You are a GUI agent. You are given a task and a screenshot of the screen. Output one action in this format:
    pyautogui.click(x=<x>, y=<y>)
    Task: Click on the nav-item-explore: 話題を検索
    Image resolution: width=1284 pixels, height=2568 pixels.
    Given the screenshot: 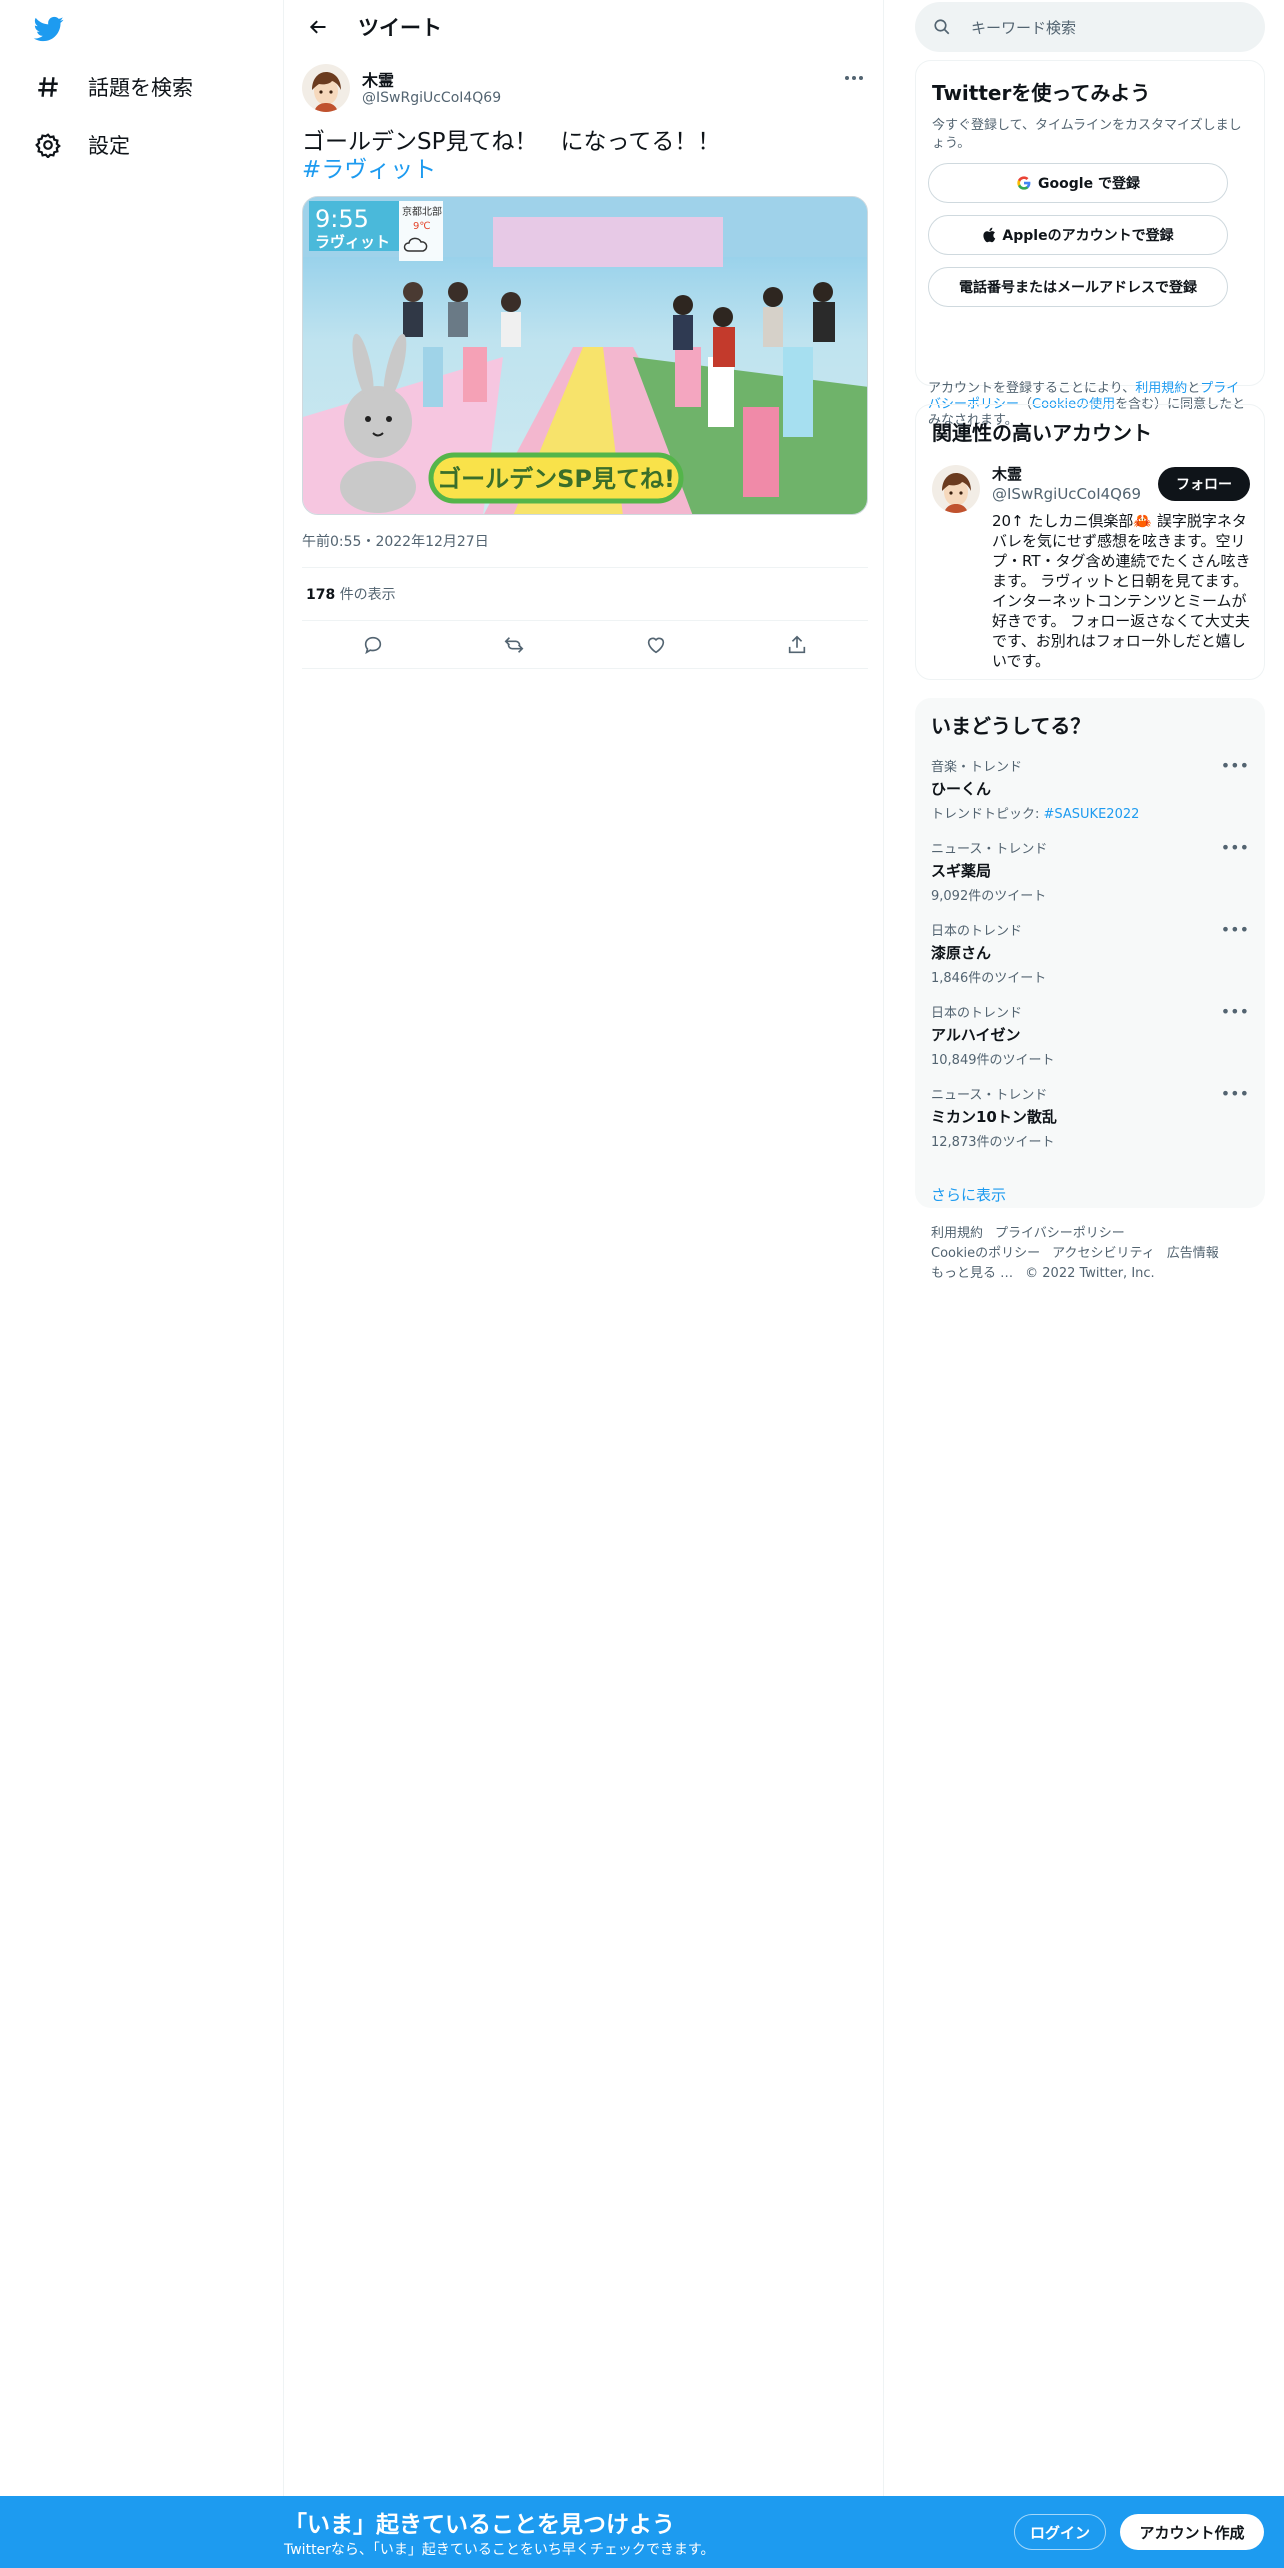 What is the action you would take?
    pyautogui.click(x=111, y=87)
    